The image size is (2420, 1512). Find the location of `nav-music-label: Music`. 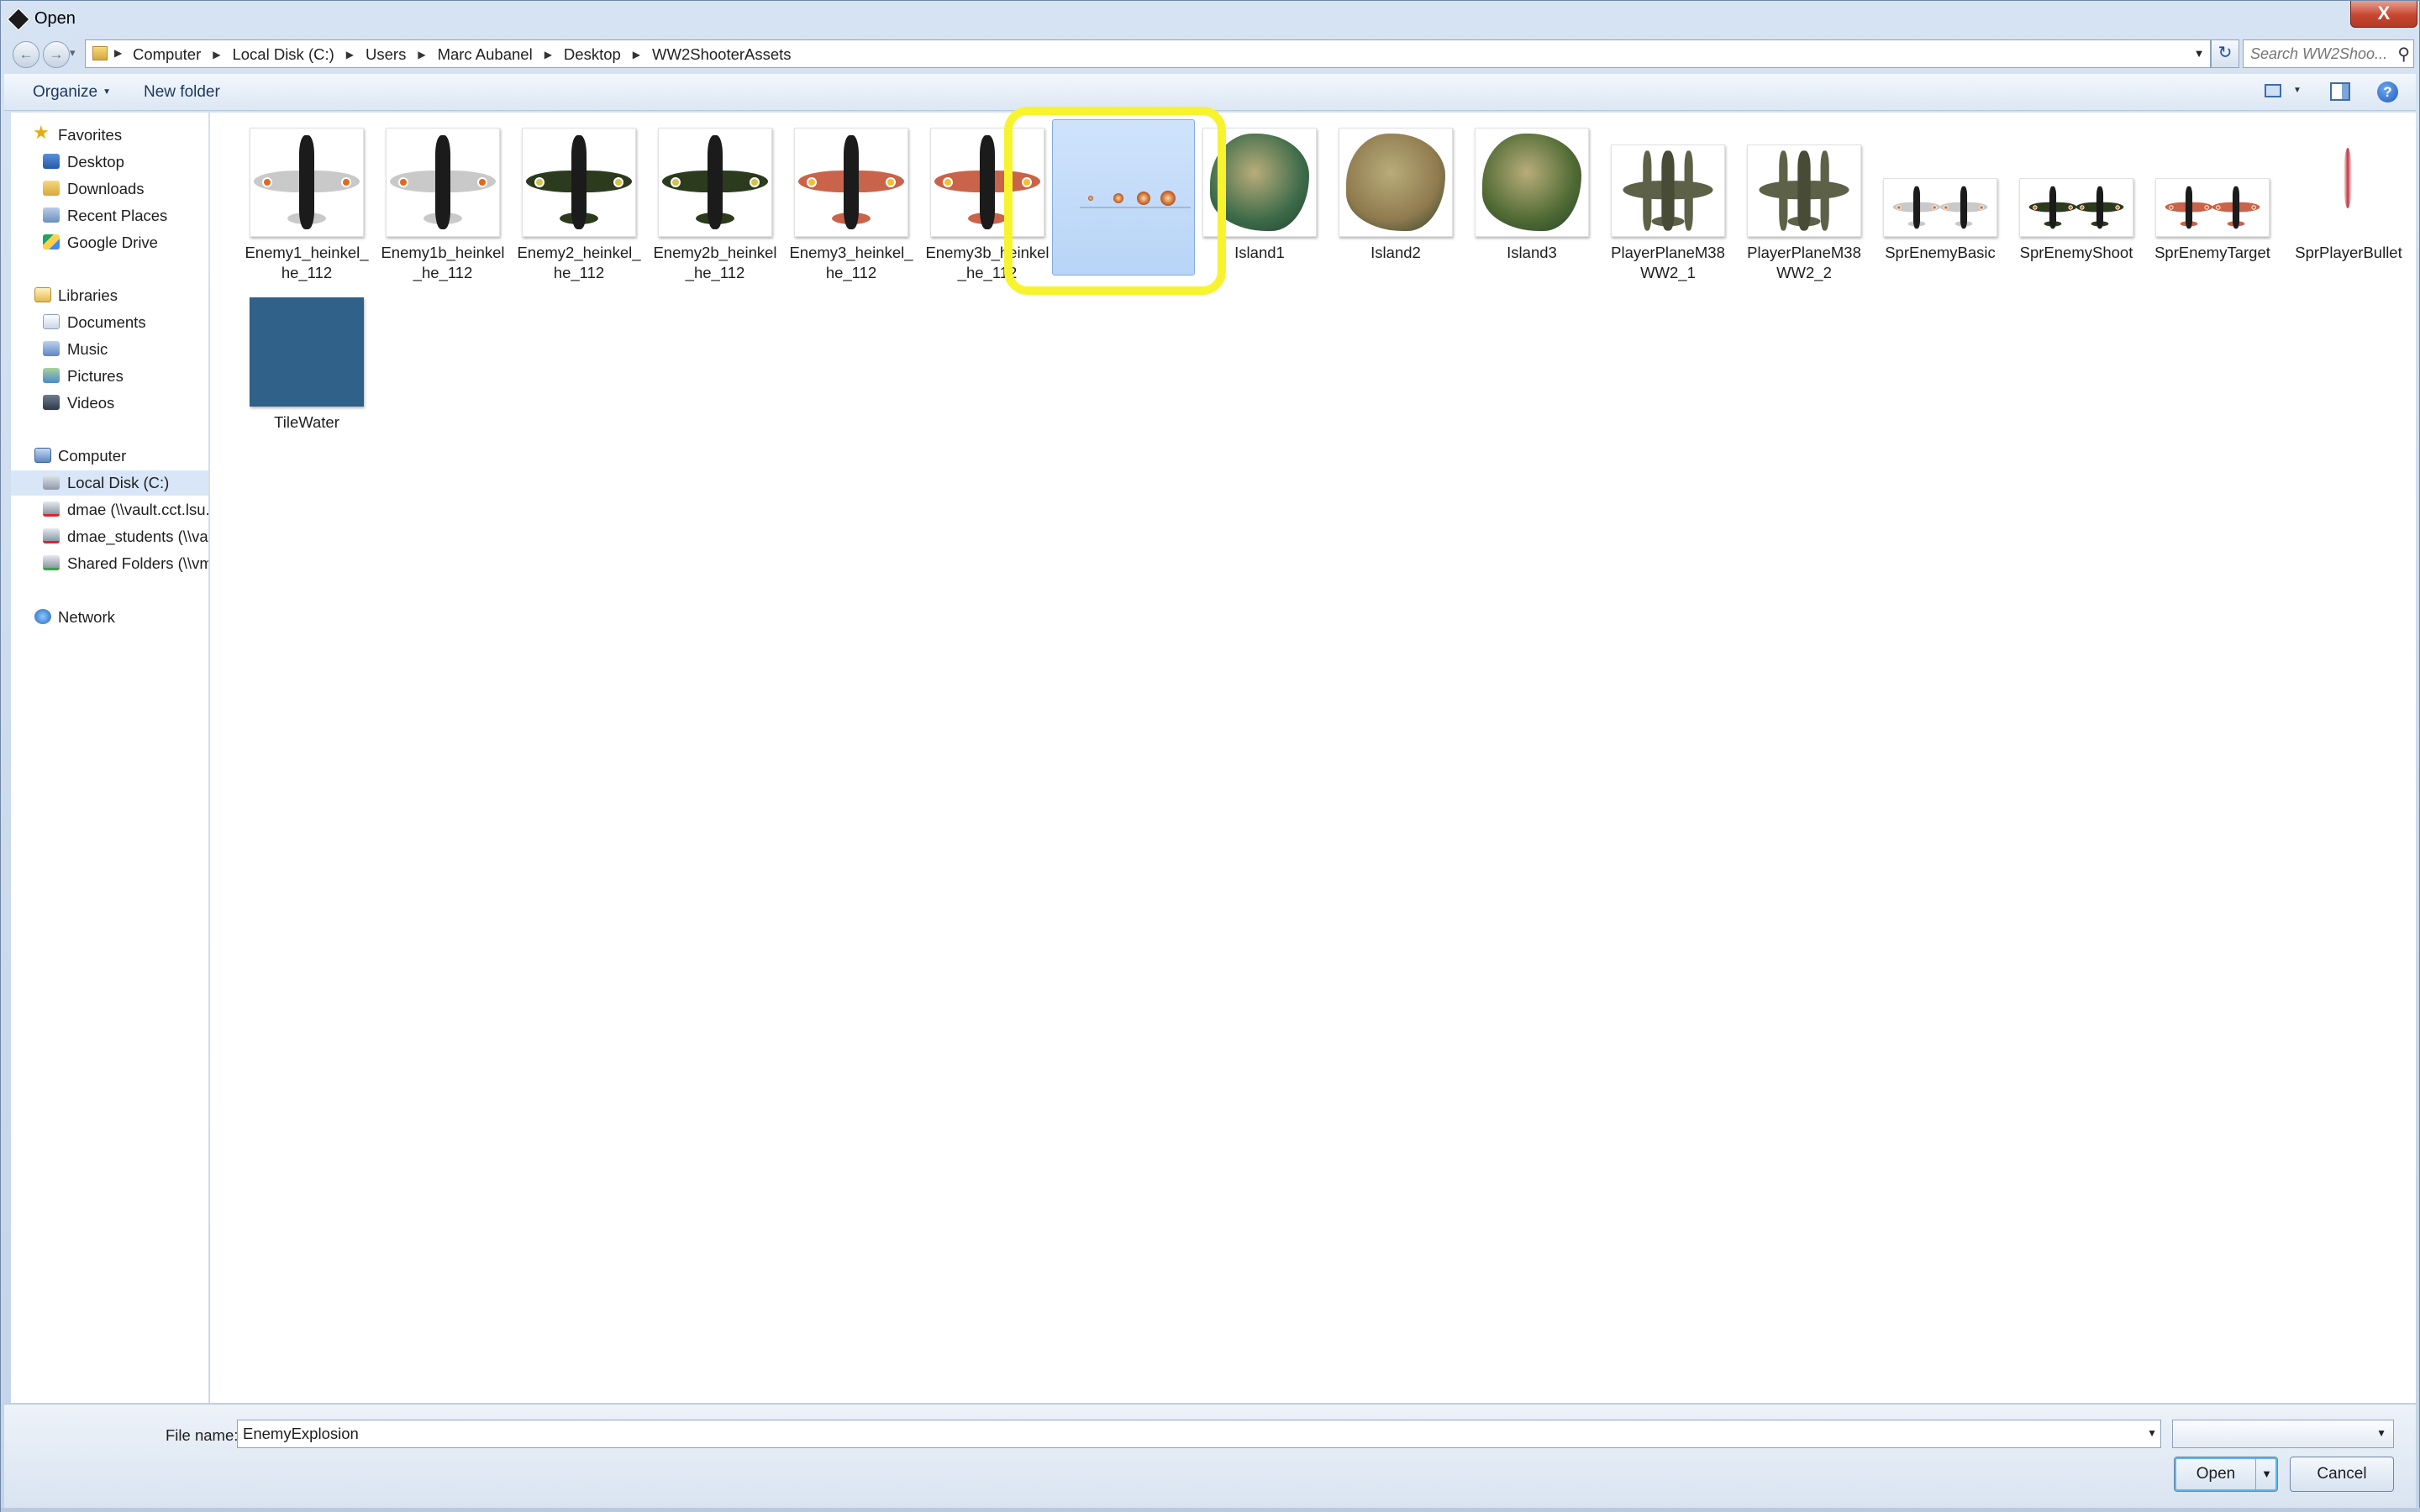

nav-music-label: Music is located at coordinates (87, 349).